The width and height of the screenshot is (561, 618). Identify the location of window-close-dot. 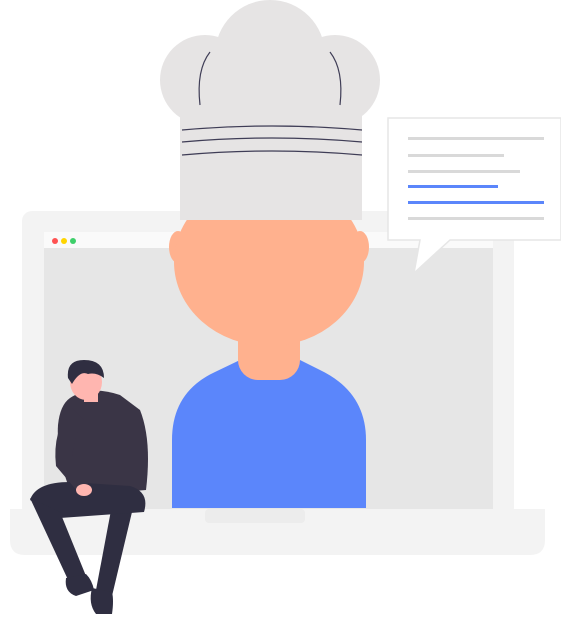
(55, 241).